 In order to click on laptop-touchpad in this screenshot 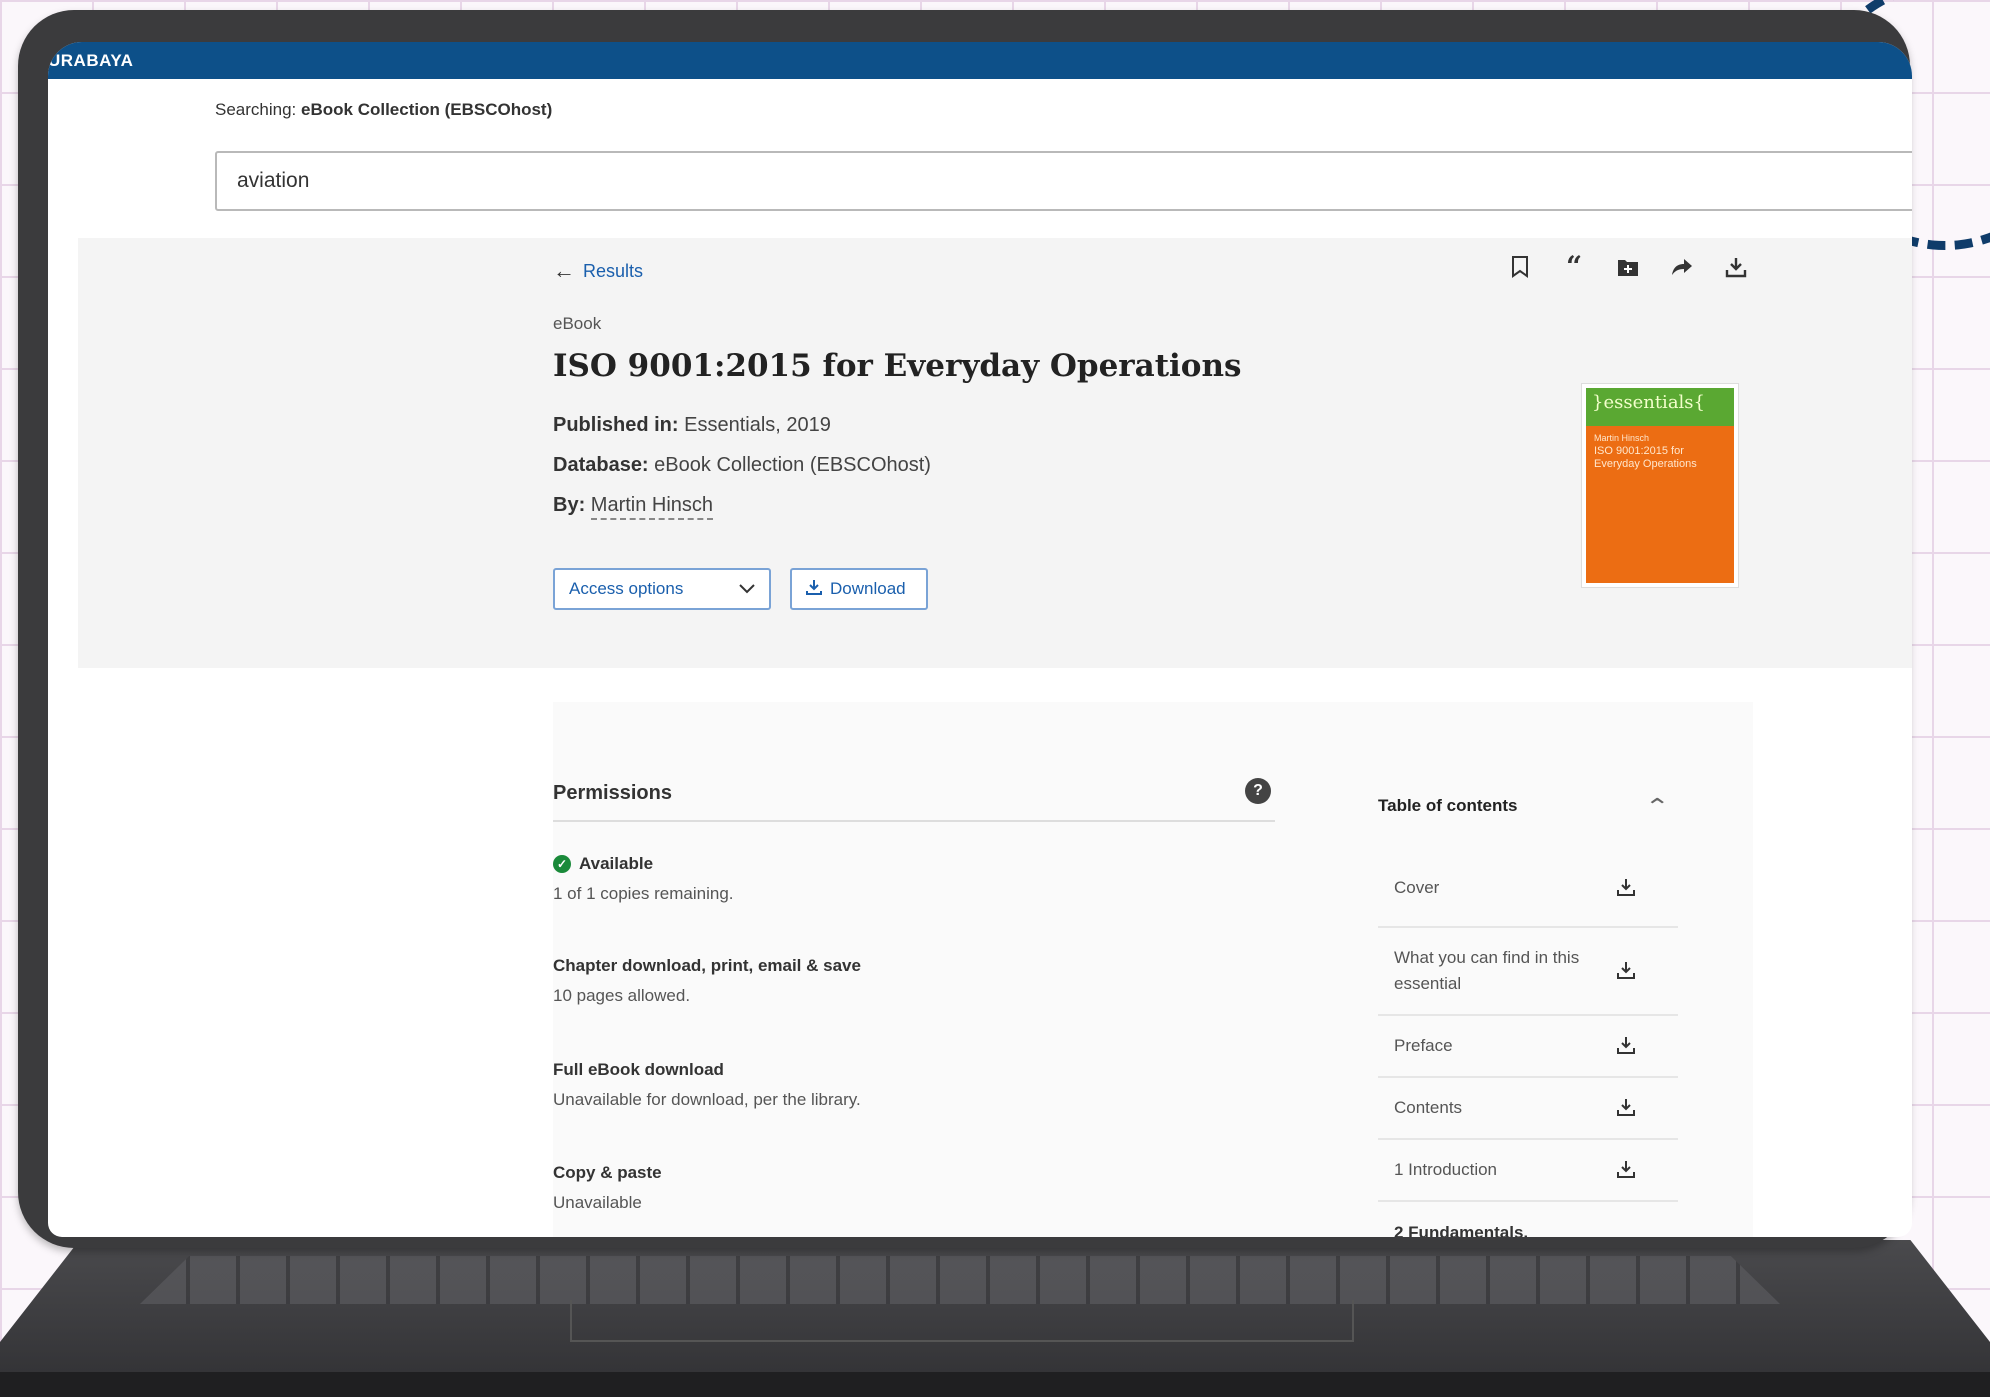, I will do `click(962, 1321)`.